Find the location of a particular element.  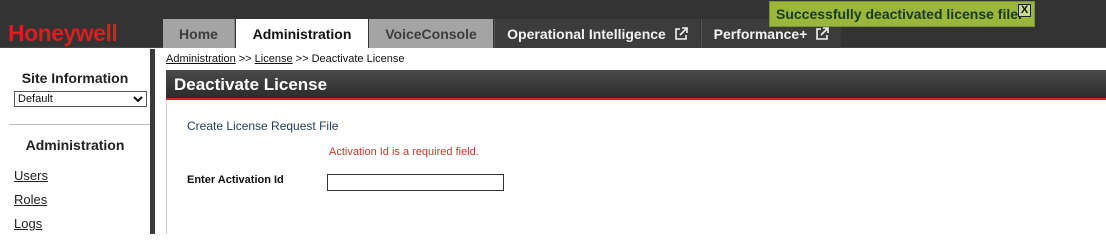

site-information-title: Site Information is located at coordinates (75, 78).